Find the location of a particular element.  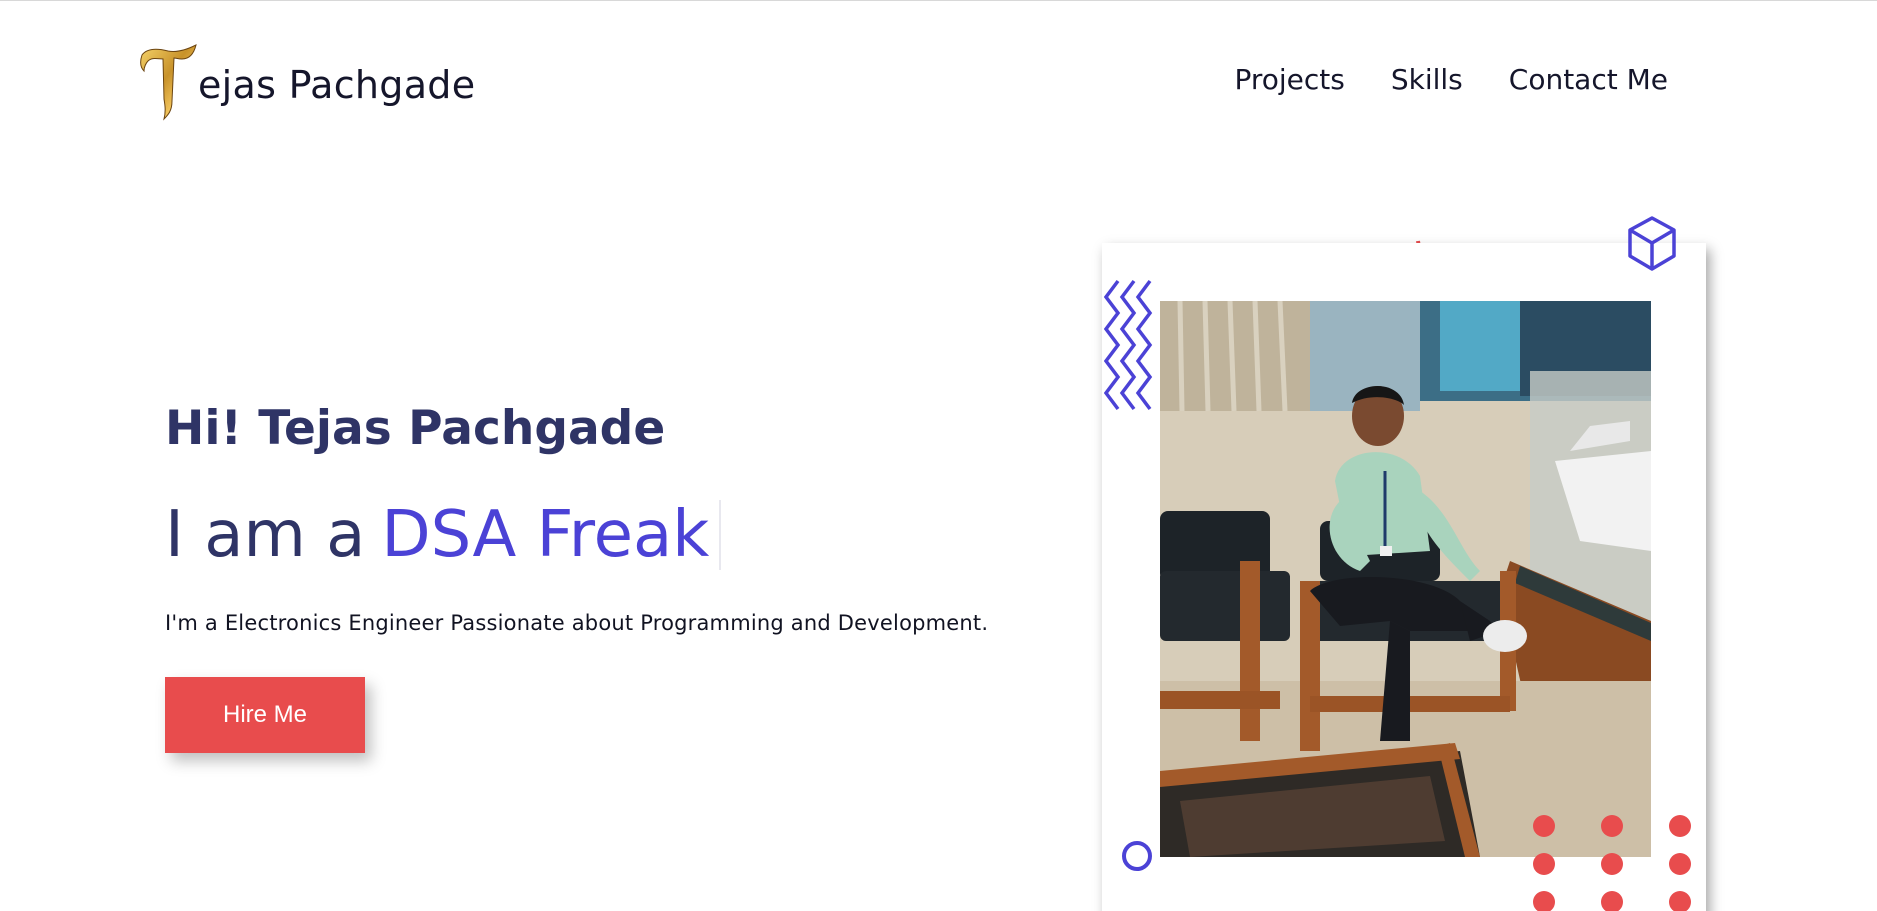

dots-decoration-icon is located at coordinates (1612, 863).